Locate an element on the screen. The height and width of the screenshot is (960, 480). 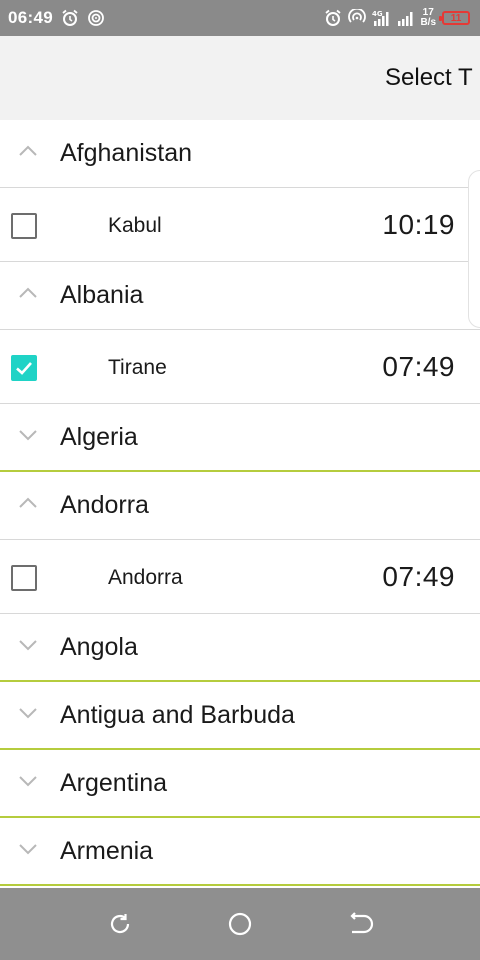
country-label: Armenia is located at coordinates (107, 851).